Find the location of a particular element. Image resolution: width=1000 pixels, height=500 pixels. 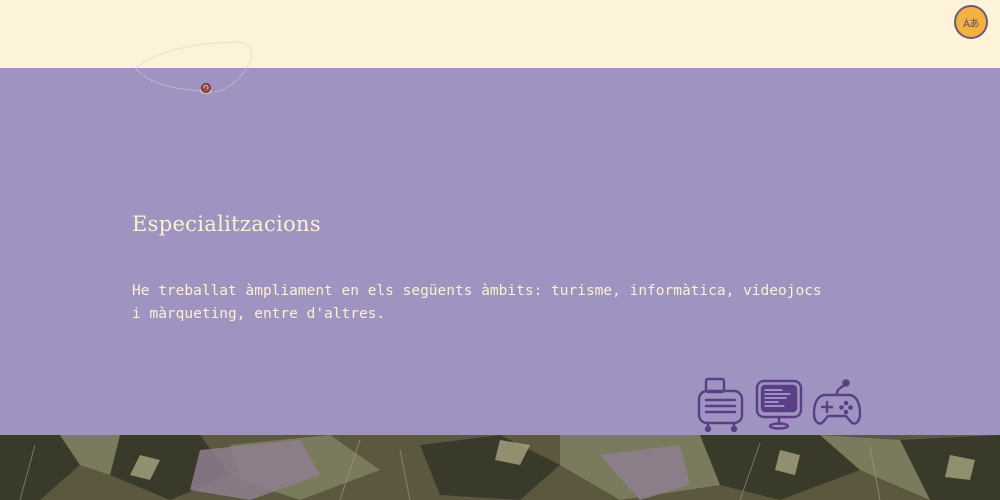

language-switch-button: Àあ is located at coordinates (971, 22).